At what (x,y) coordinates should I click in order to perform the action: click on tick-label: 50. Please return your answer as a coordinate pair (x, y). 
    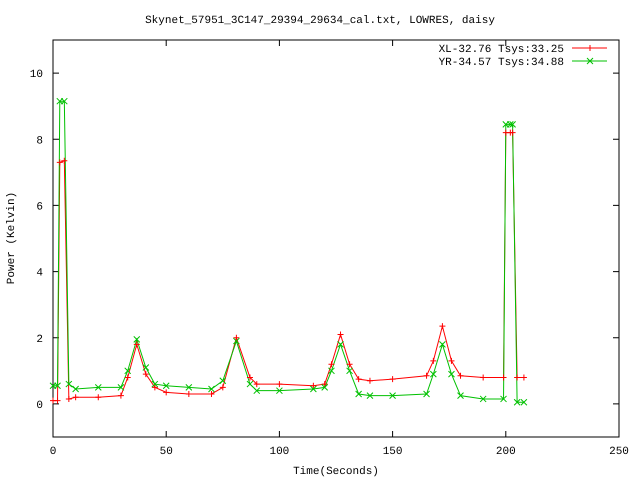
    Looking at the image, I should click on (166, 452).